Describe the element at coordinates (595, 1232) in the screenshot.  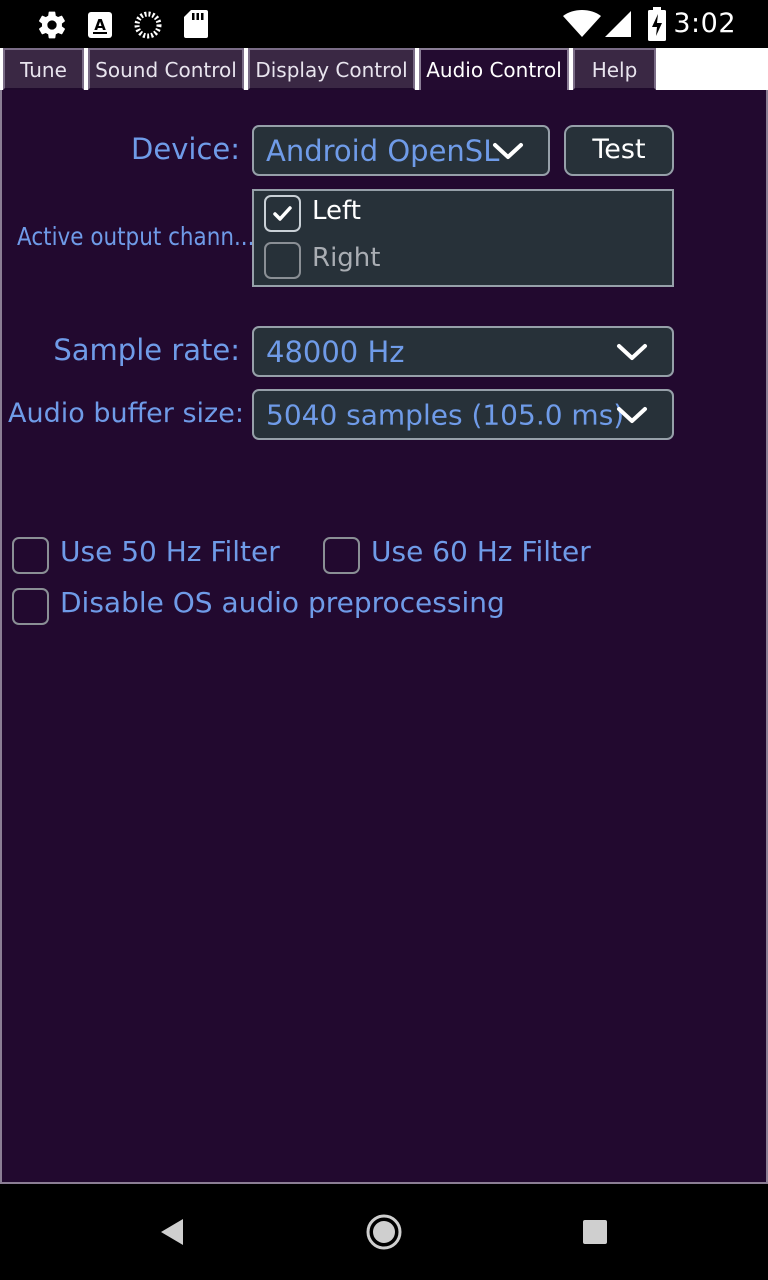
I see `recents-icon` at that location.